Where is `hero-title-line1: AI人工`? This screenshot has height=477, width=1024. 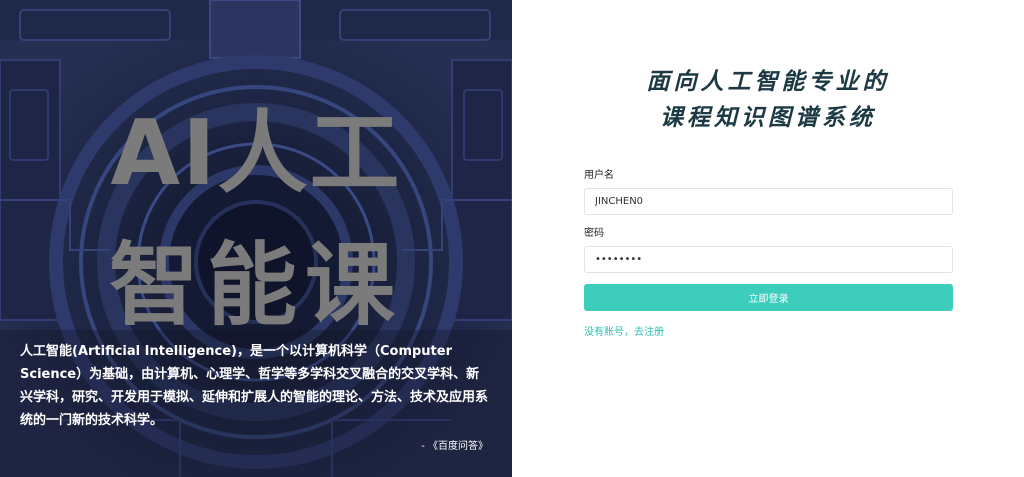
hero-title-line1: AI人工 is located at coordinates (256, 153).